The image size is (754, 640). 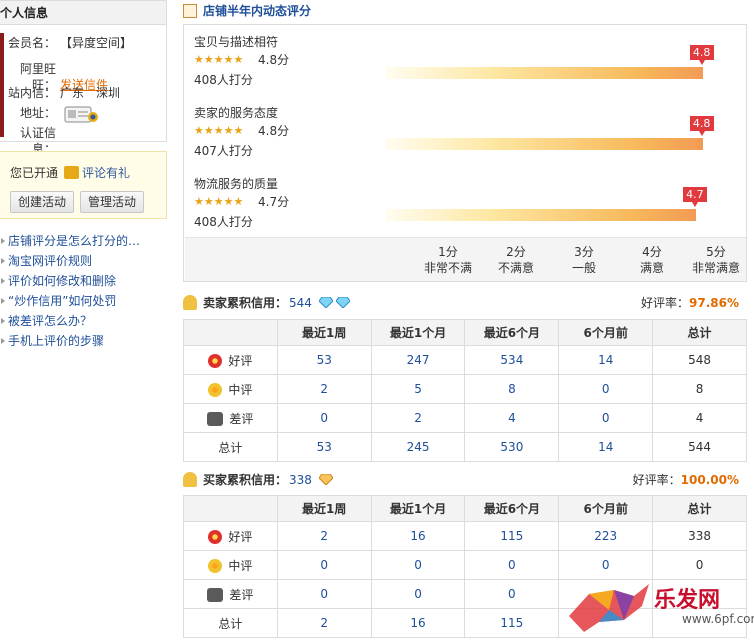 I want to click on gift-line: 您已开通 评论有礼, so click(x=70, y=172).